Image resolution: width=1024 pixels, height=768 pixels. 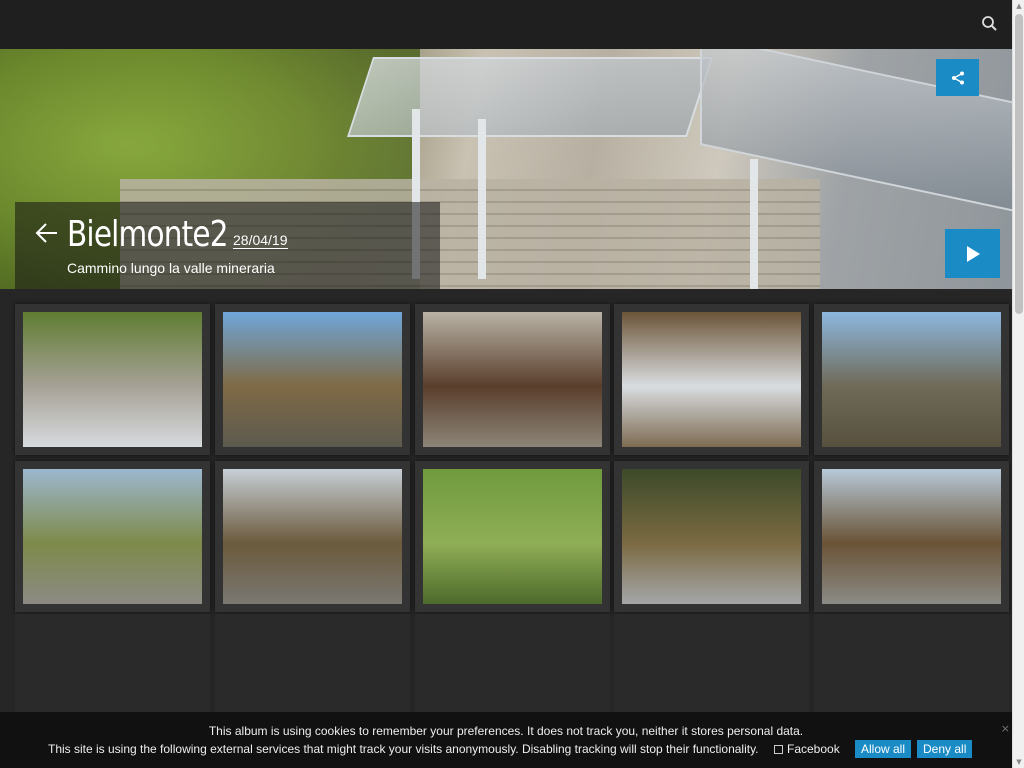 I want to click on share-button, so click(x=957, y=77).